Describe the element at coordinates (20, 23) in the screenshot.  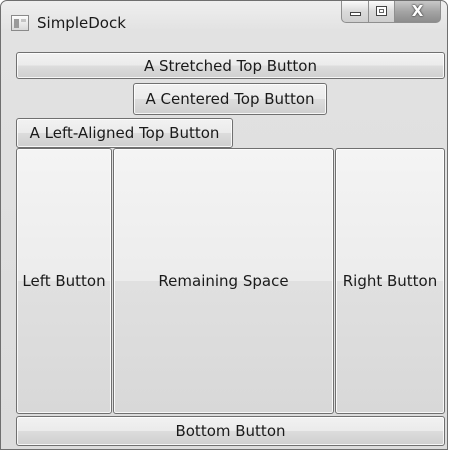
I see `app-icon` at that location.